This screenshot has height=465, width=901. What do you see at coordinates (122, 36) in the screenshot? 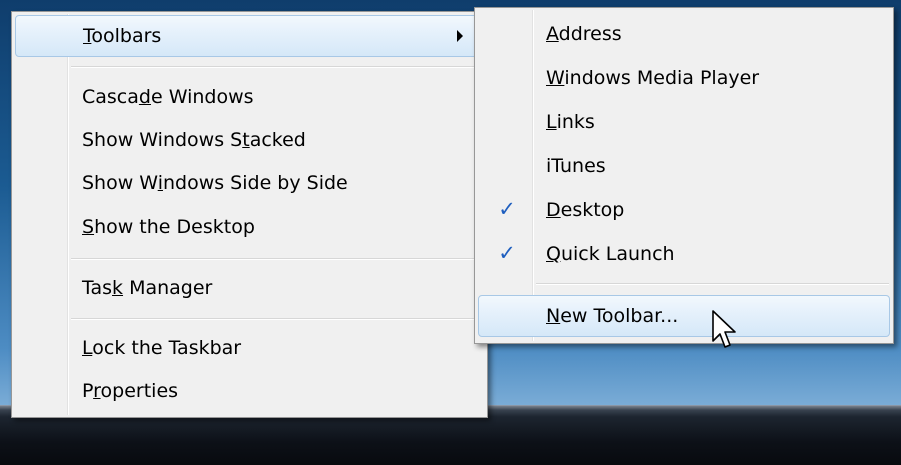
I see `menu-item-label: Toolbars` at bounding box center [122, 36].